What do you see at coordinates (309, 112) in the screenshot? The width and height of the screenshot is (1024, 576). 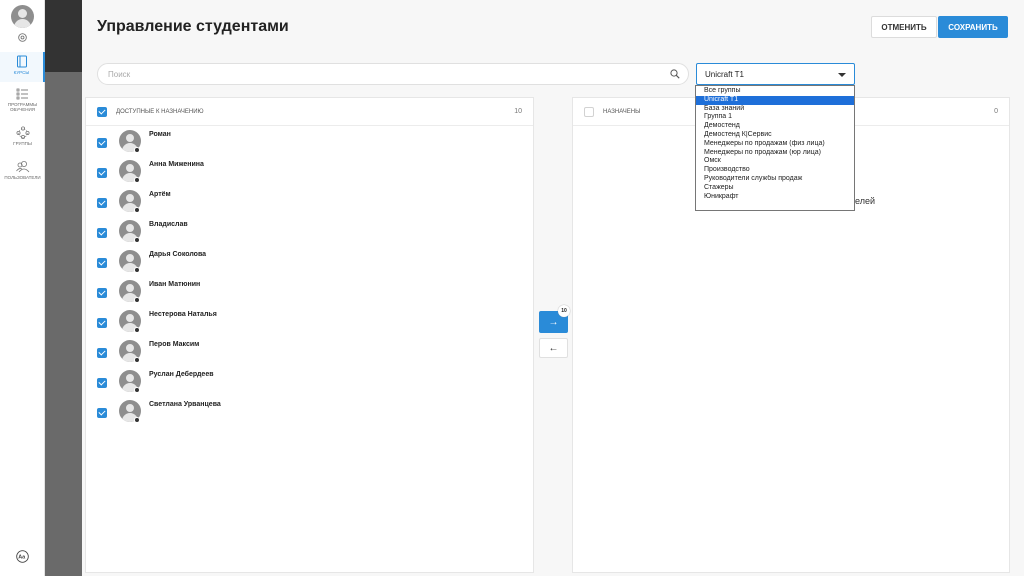 I see `available-header: ДОСТУПНЫЕ К НАЗНАЧЕНИЮ 10` at bounding box center [309, 112].